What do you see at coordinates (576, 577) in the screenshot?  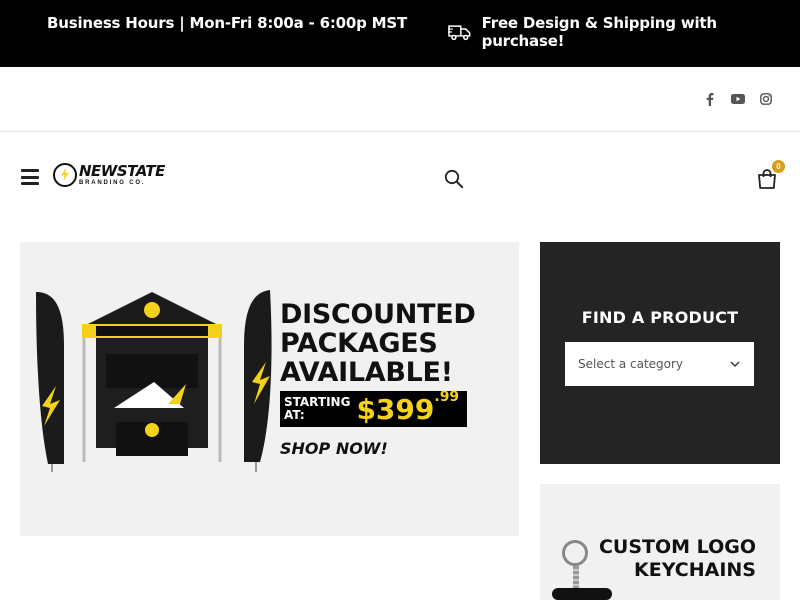 I see `keychain-chain-graphic` at bounding box center [576, 577].